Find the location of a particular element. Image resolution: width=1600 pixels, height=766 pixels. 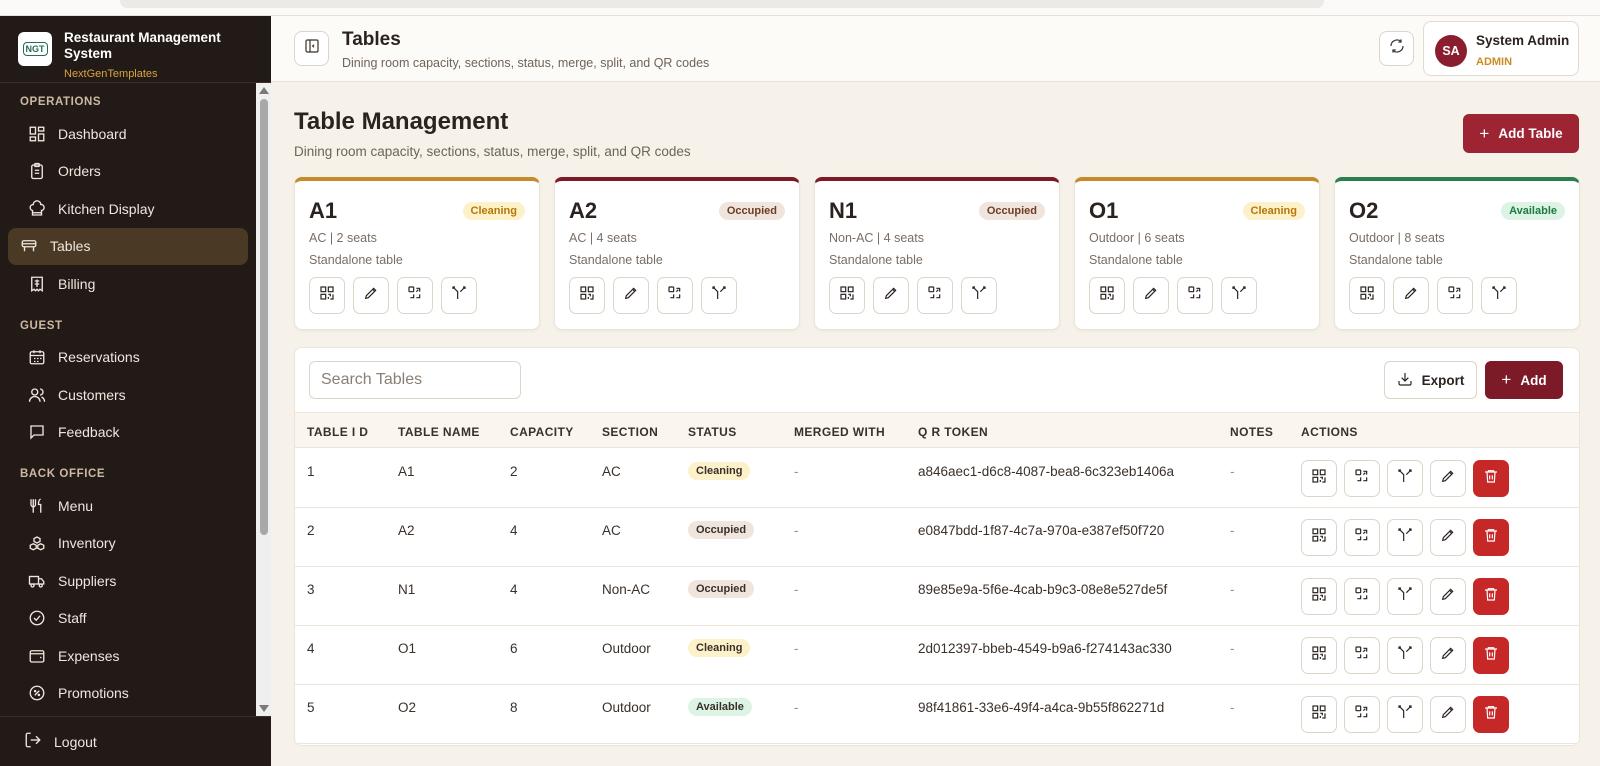

pencil-icon is located at coordinates (1448, 478).